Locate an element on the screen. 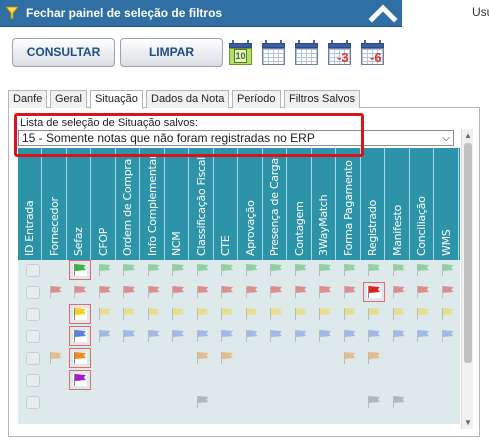 This screenshot has height=446, width=489. tab-periodo: Período is located at coordinates (256, 99).